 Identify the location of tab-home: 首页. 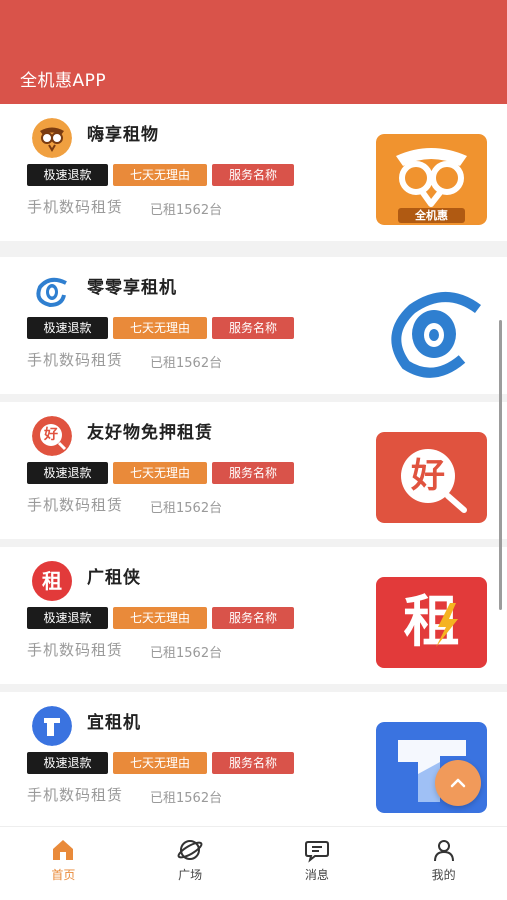
(63, 863).